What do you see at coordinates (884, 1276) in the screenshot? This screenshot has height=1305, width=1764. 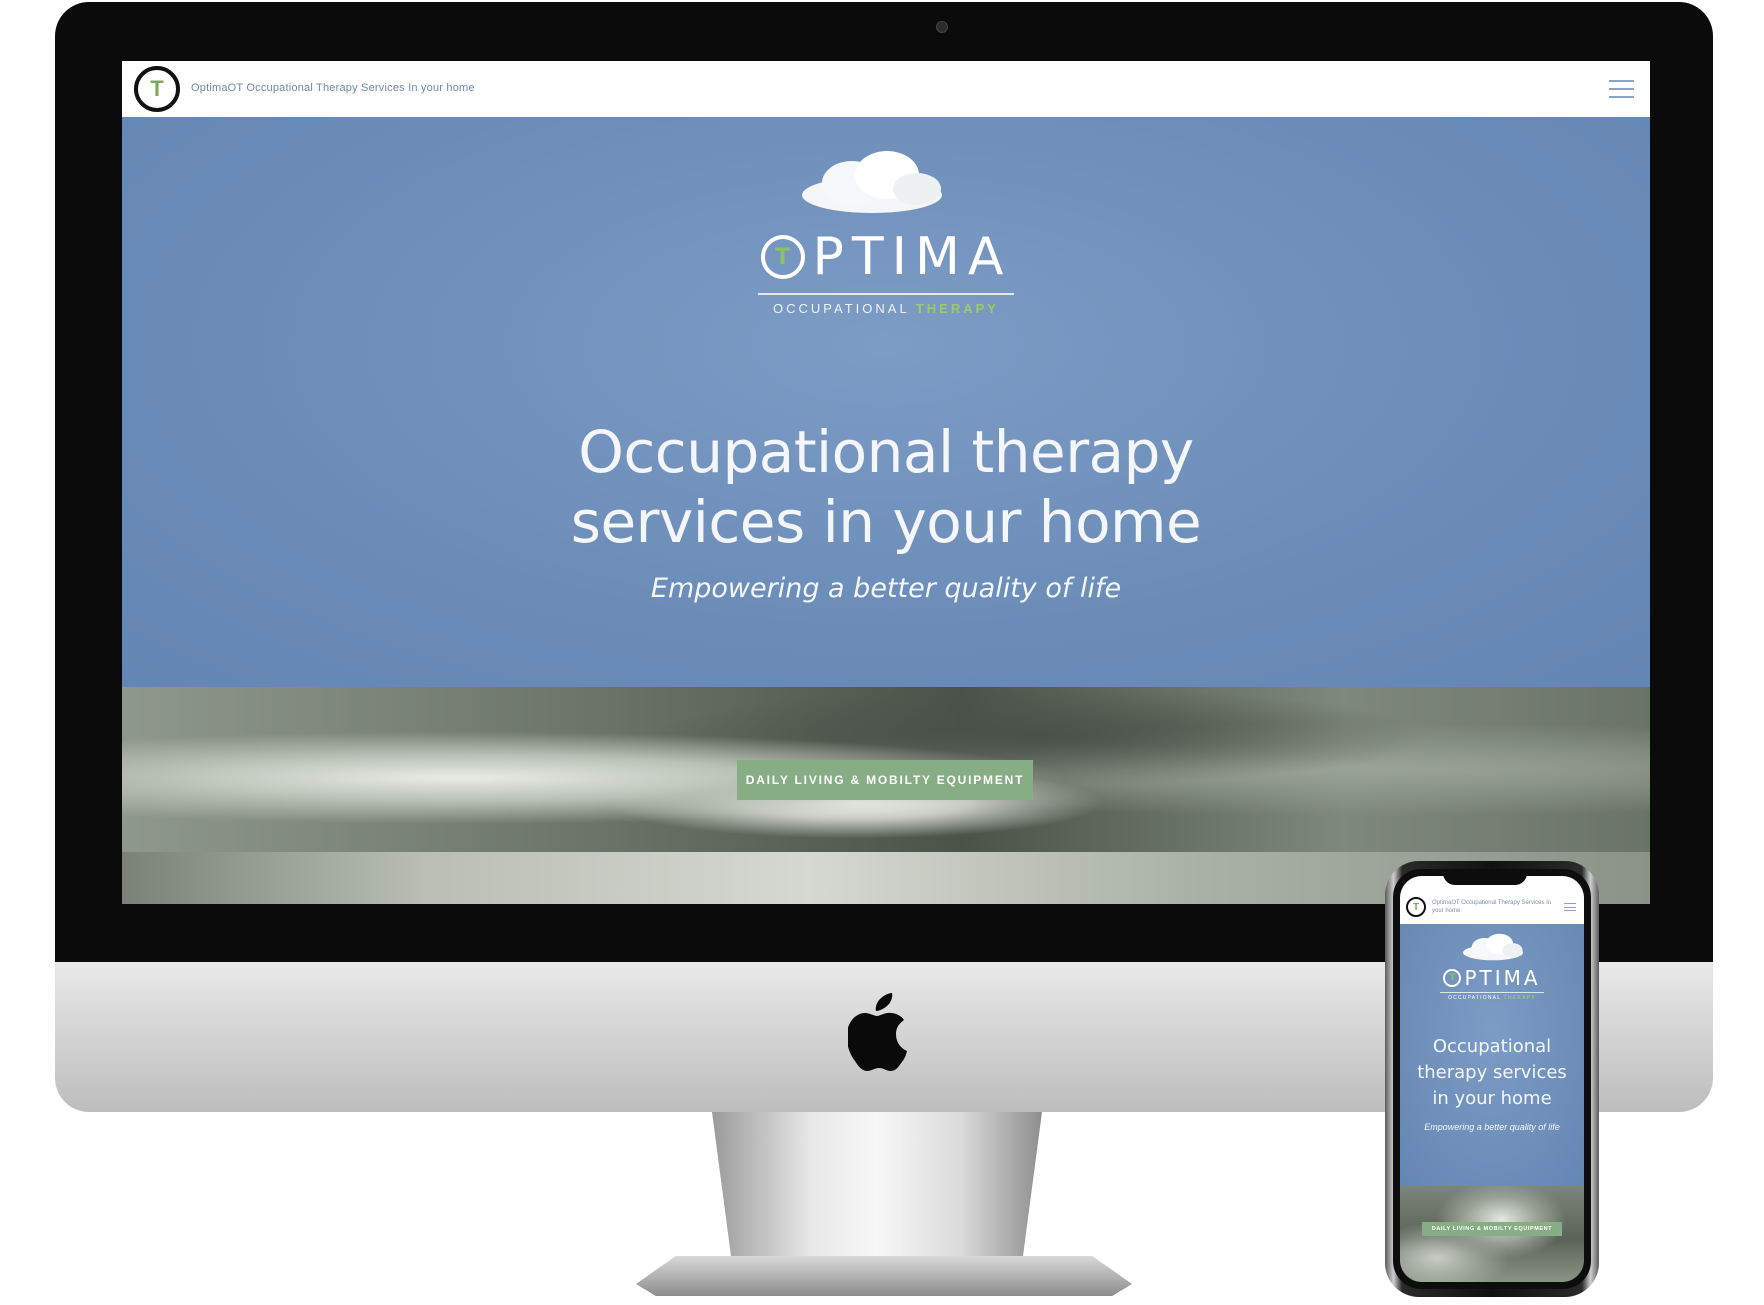 I see `imac-stand-foot` at bounding box center [884, 1276].